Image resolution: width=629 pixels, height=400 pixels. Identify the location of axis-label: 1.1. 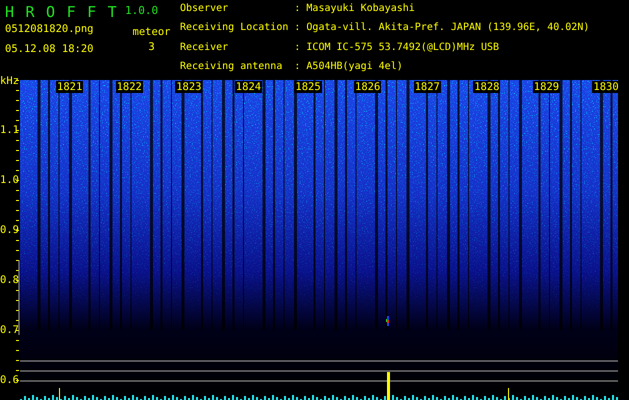
(9, 130).